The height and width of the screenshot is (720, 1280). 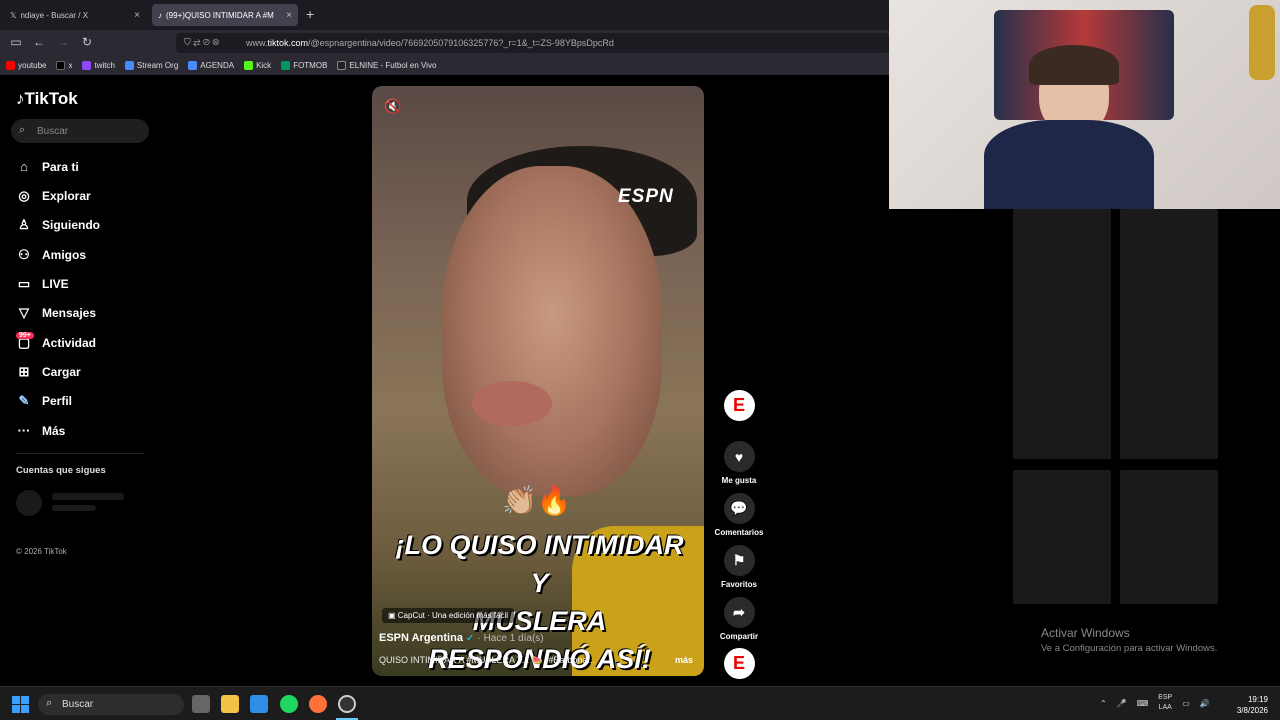 What do you see at coordinates (461, 638) in the screenshot?
I see `video-author: ESPN Argentina ✓ · Hace 1 día(s)` at bounding box center [461, 638].